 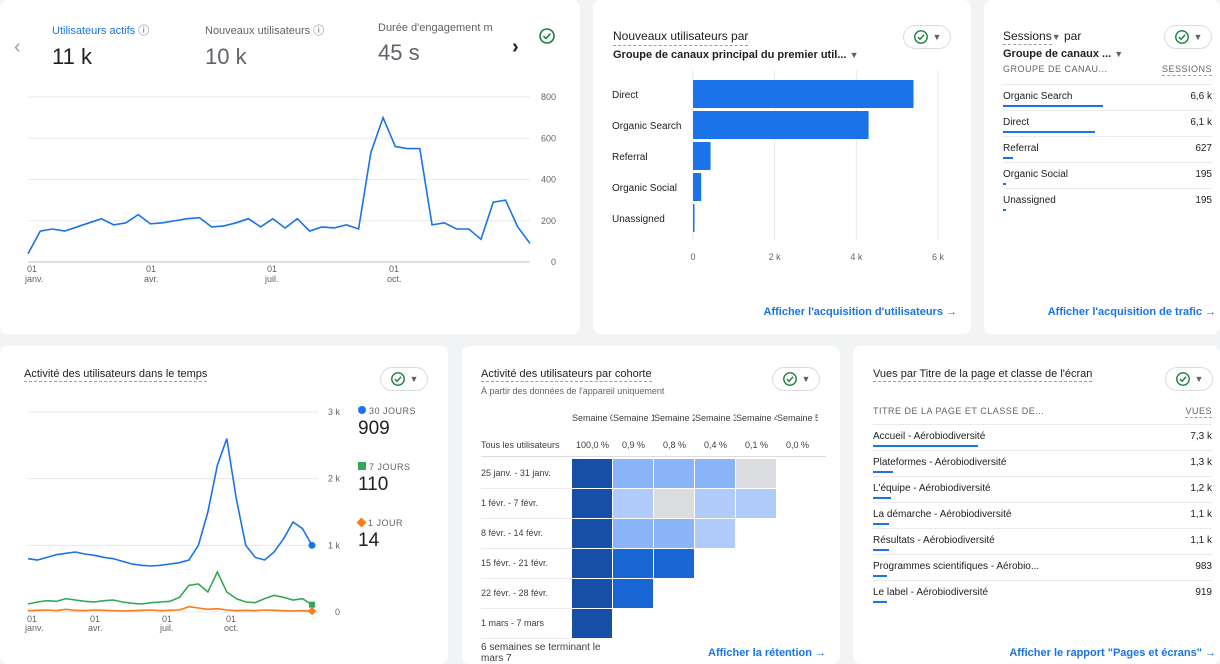 I want to click on table-row: Organic Search 6,6 k, so click(x=1107, y=97).